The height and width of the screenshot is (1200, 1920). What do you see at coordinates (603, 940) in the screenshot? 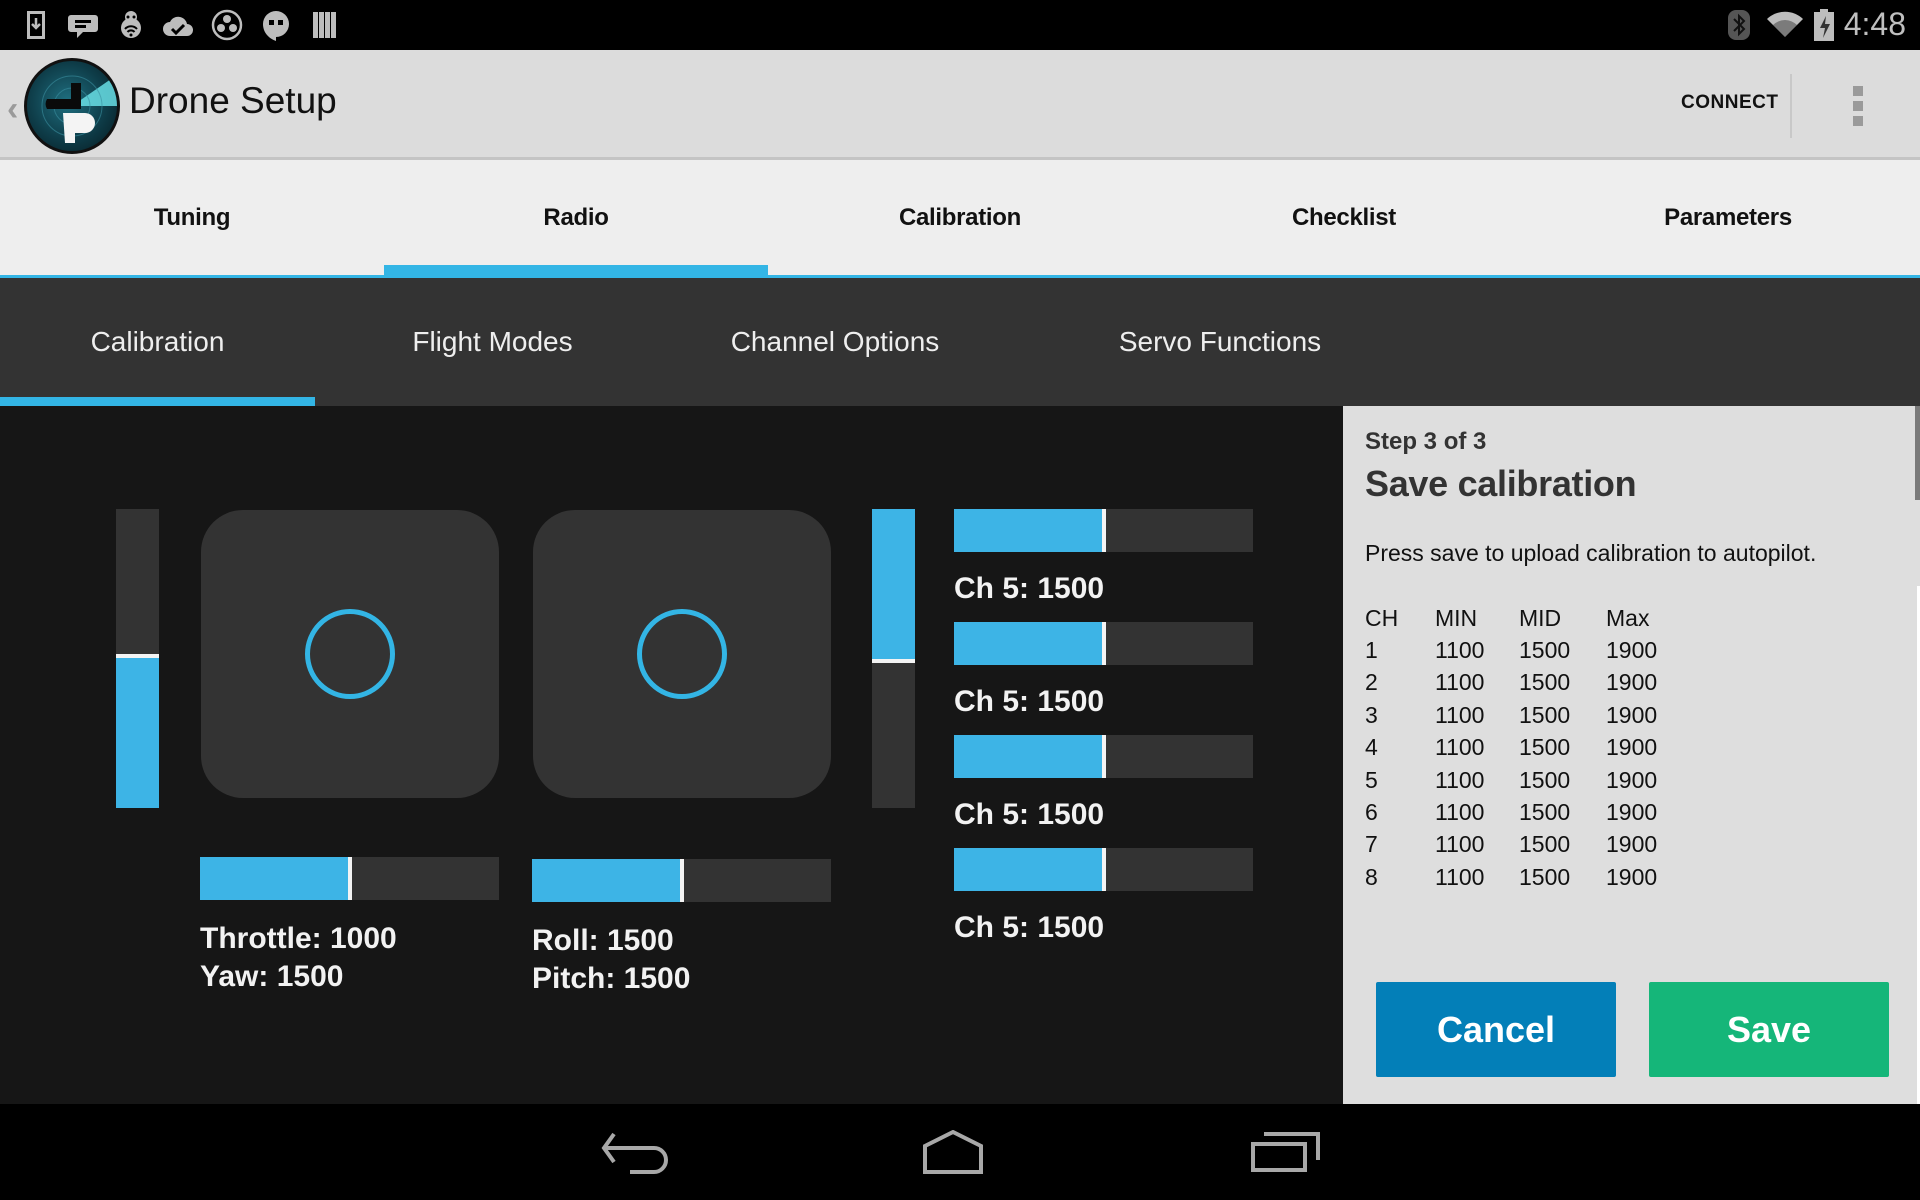
I see `roll-label: Roll: 1500` at bounding box center [603, 940].